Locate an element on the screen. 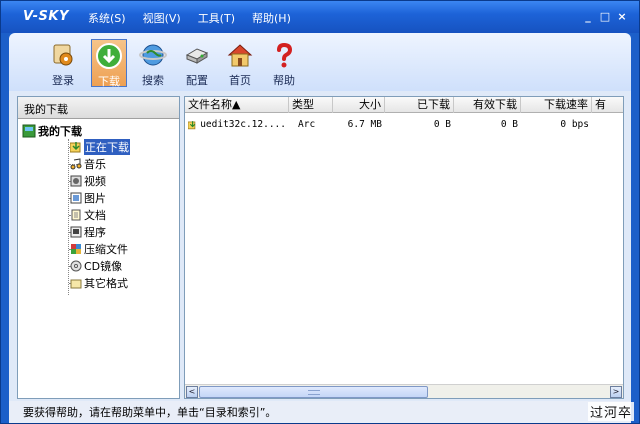  tree-item-other-formats: 其它格式 is located at coordinates (99, 283).